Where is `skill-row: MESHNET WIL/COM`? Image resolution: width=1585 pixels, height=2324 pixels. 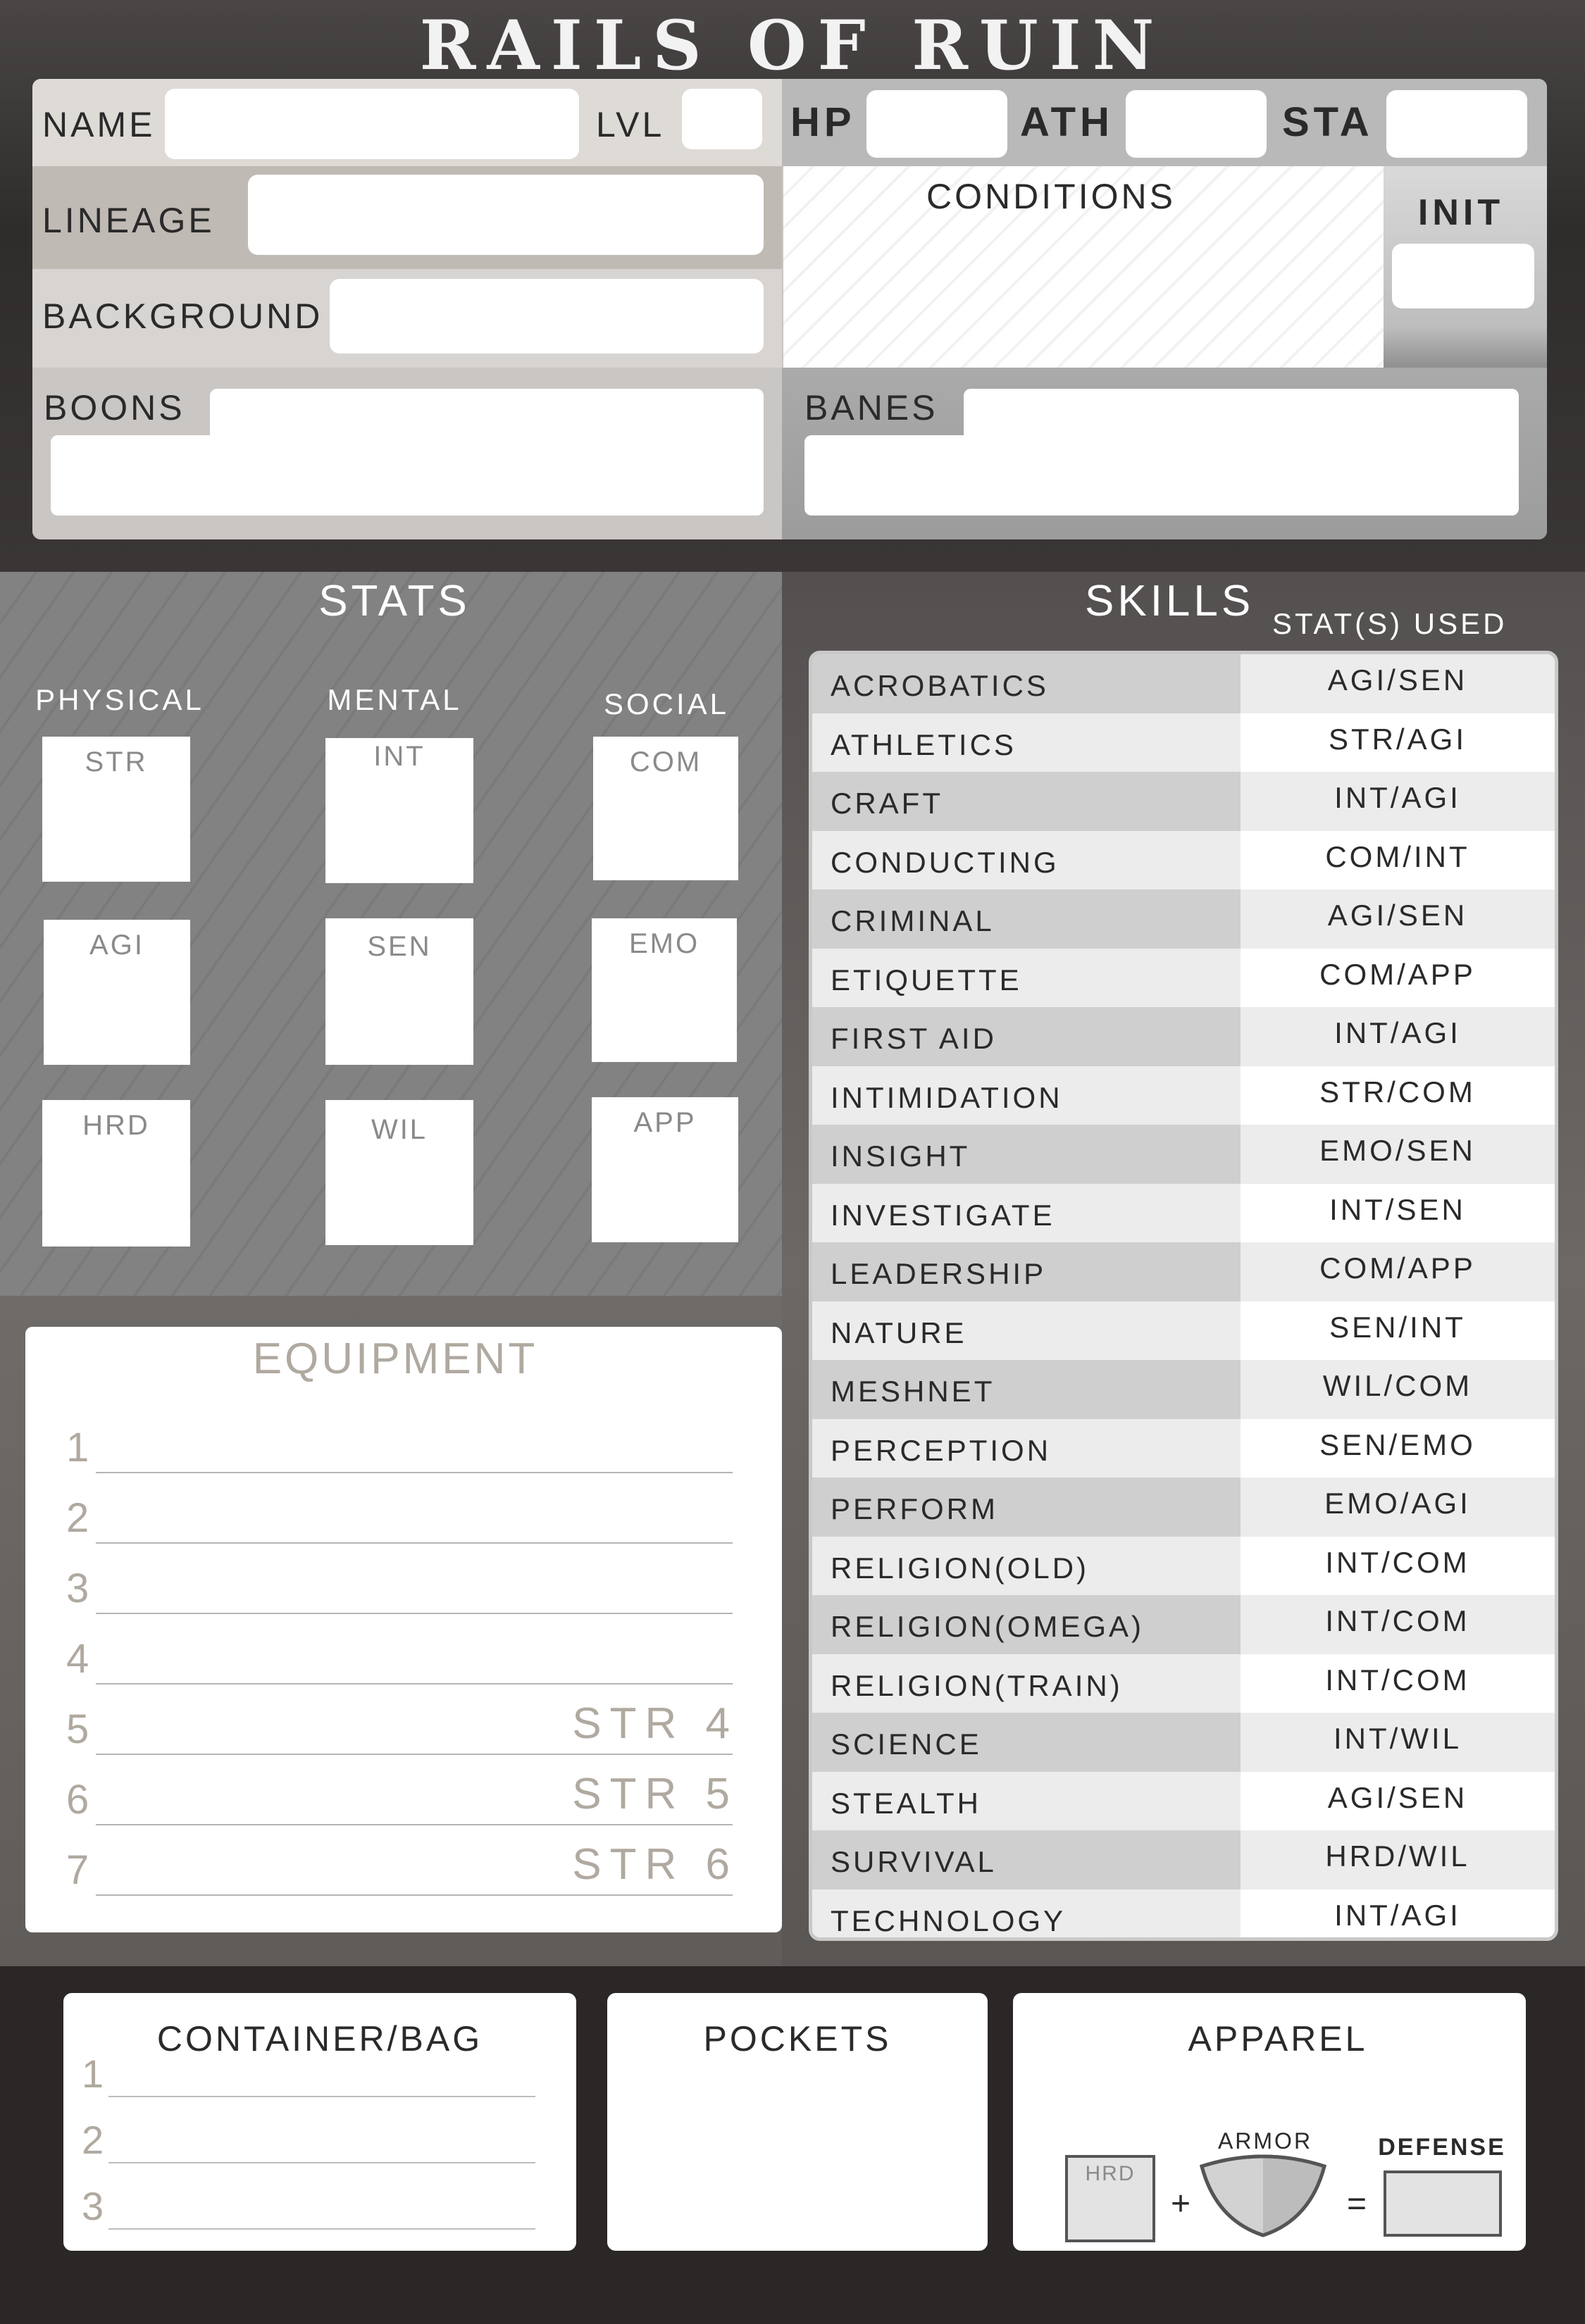 skill-row: MESHNET WIL/COM is located at coordinates (1183, 1389).